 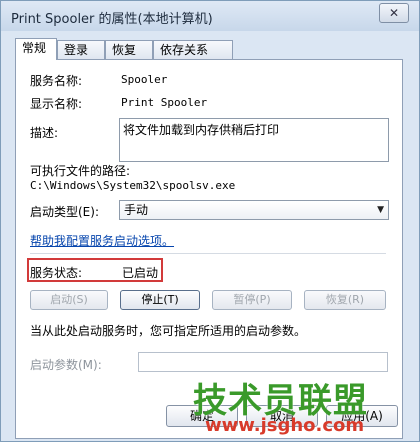 I want to click on path-label: 可执行文件的路径:, so click(x=80, y=171).